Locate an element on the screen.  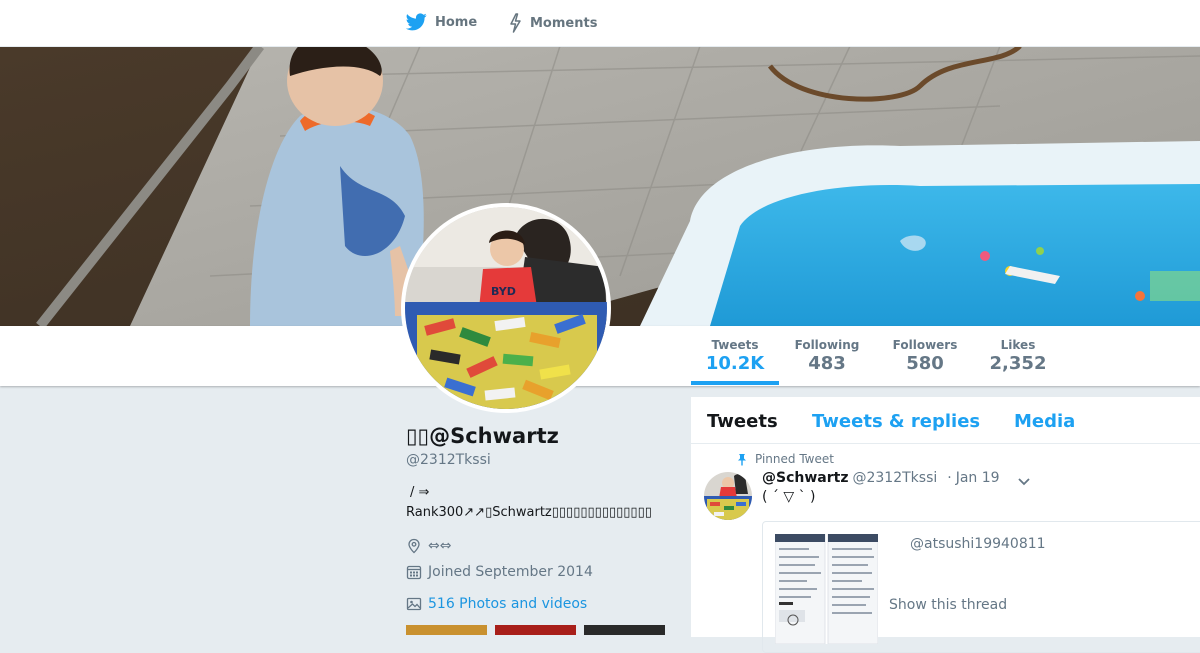
top-navigation: Home Moments is located at coordinates (600, 23).